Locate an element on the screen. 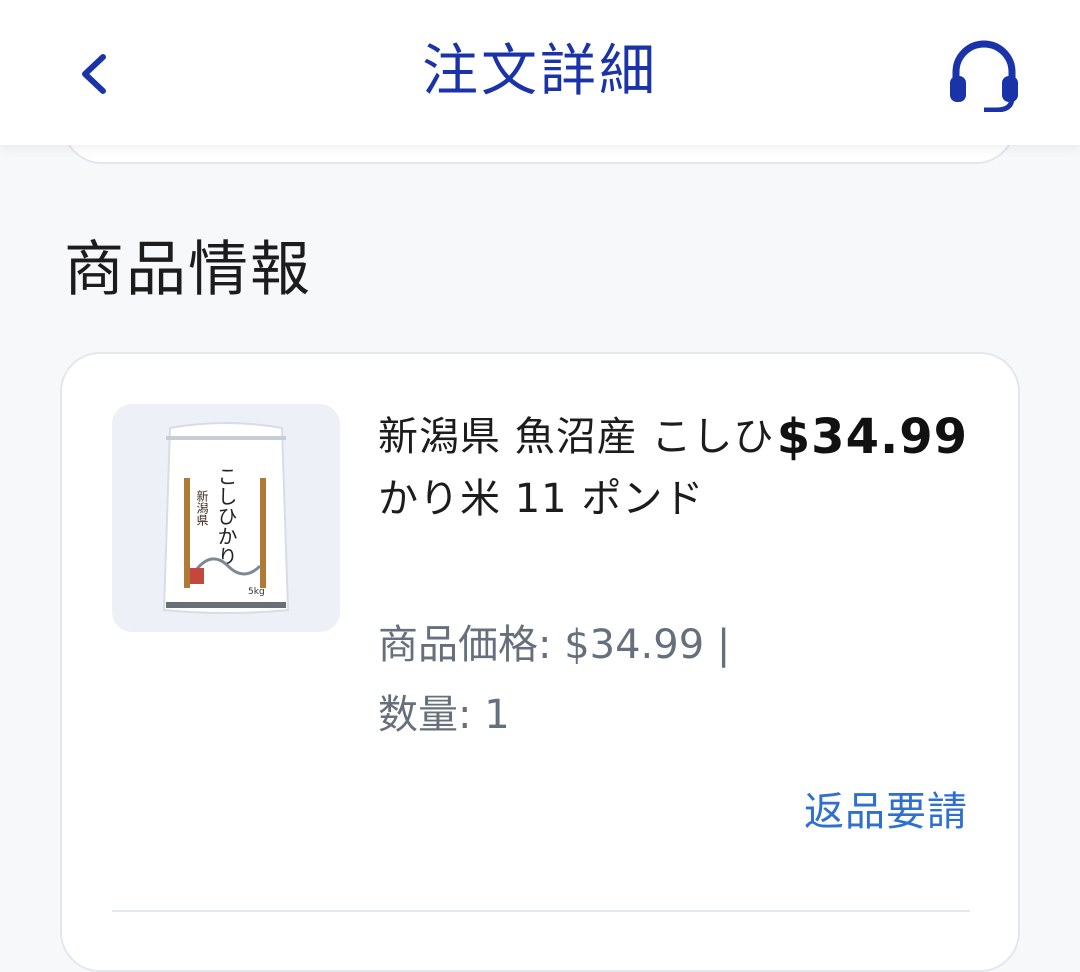 This screenshot has width=1080, height=972. product-image: こしひかり 新潟県 5kg is located at coordinates (226, 518).